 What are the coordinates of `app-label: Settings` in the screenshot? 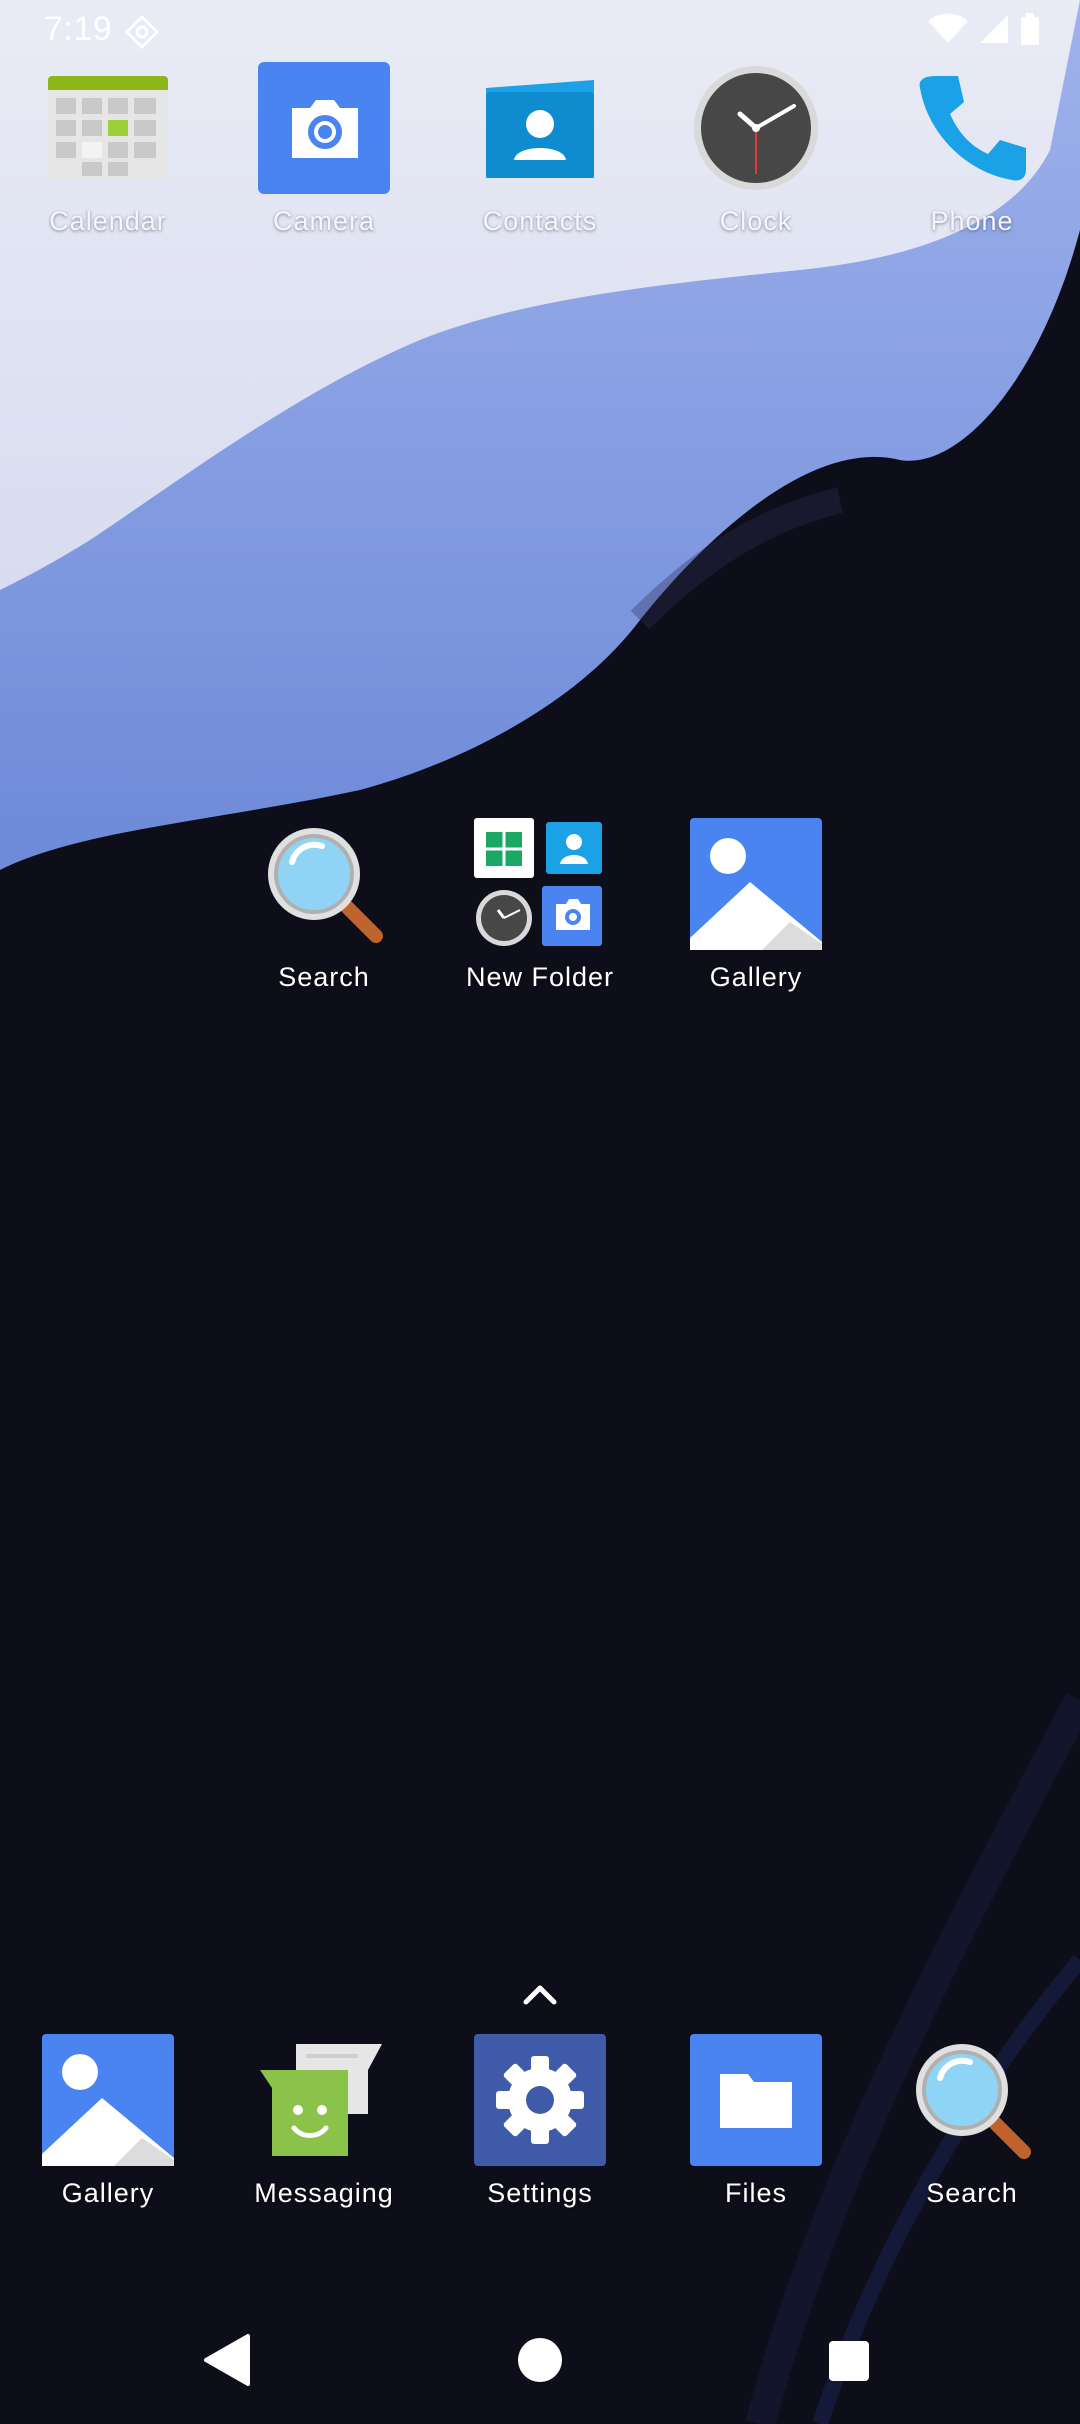 It's located at (540, 2193).